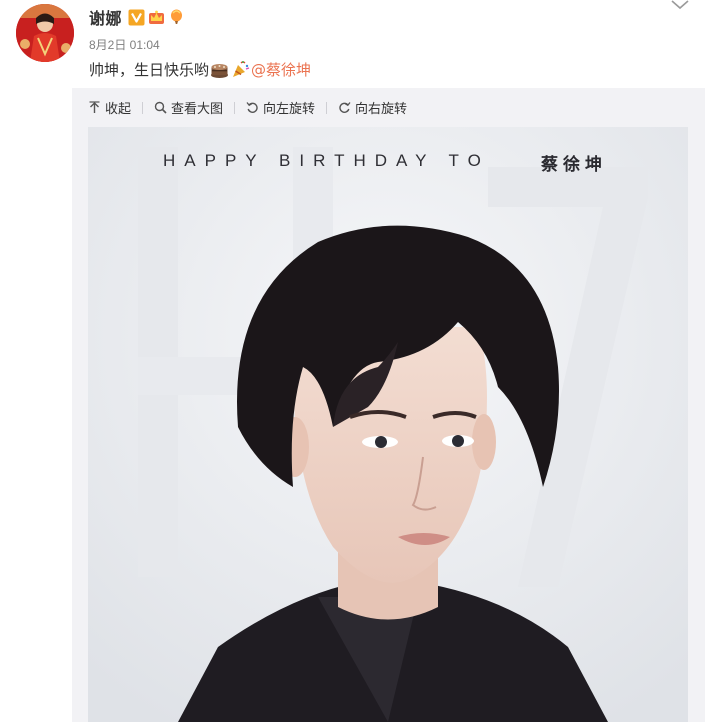 Image resolution: width=705 pixels, height=722 pixels. I want to click on mention-link: @蔡徐坤, so click(281, 69).